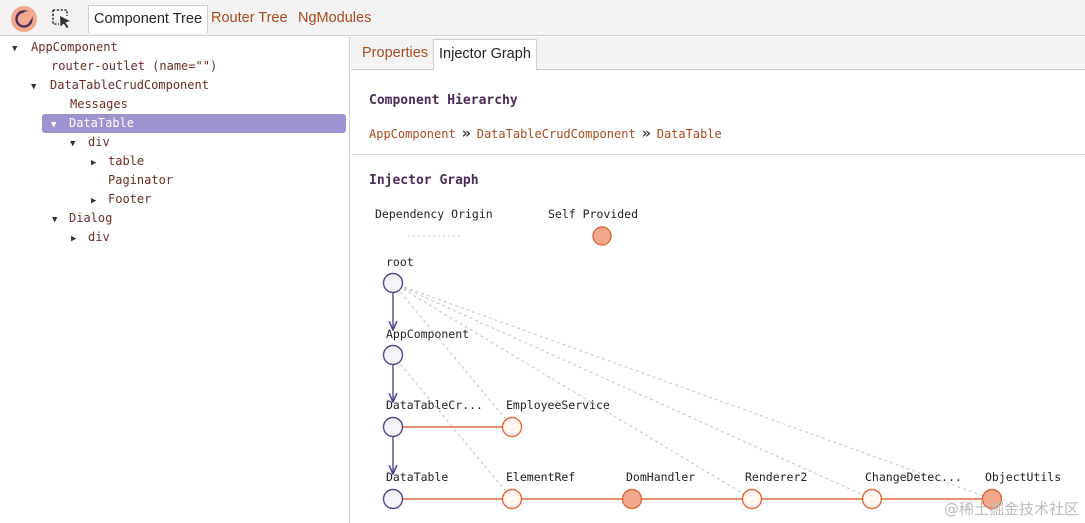 This screenshot has width=1085, height=523. Describe the element at coordinates (512, 499) in the screenshot. I see `graph-node-elementref` at that location.